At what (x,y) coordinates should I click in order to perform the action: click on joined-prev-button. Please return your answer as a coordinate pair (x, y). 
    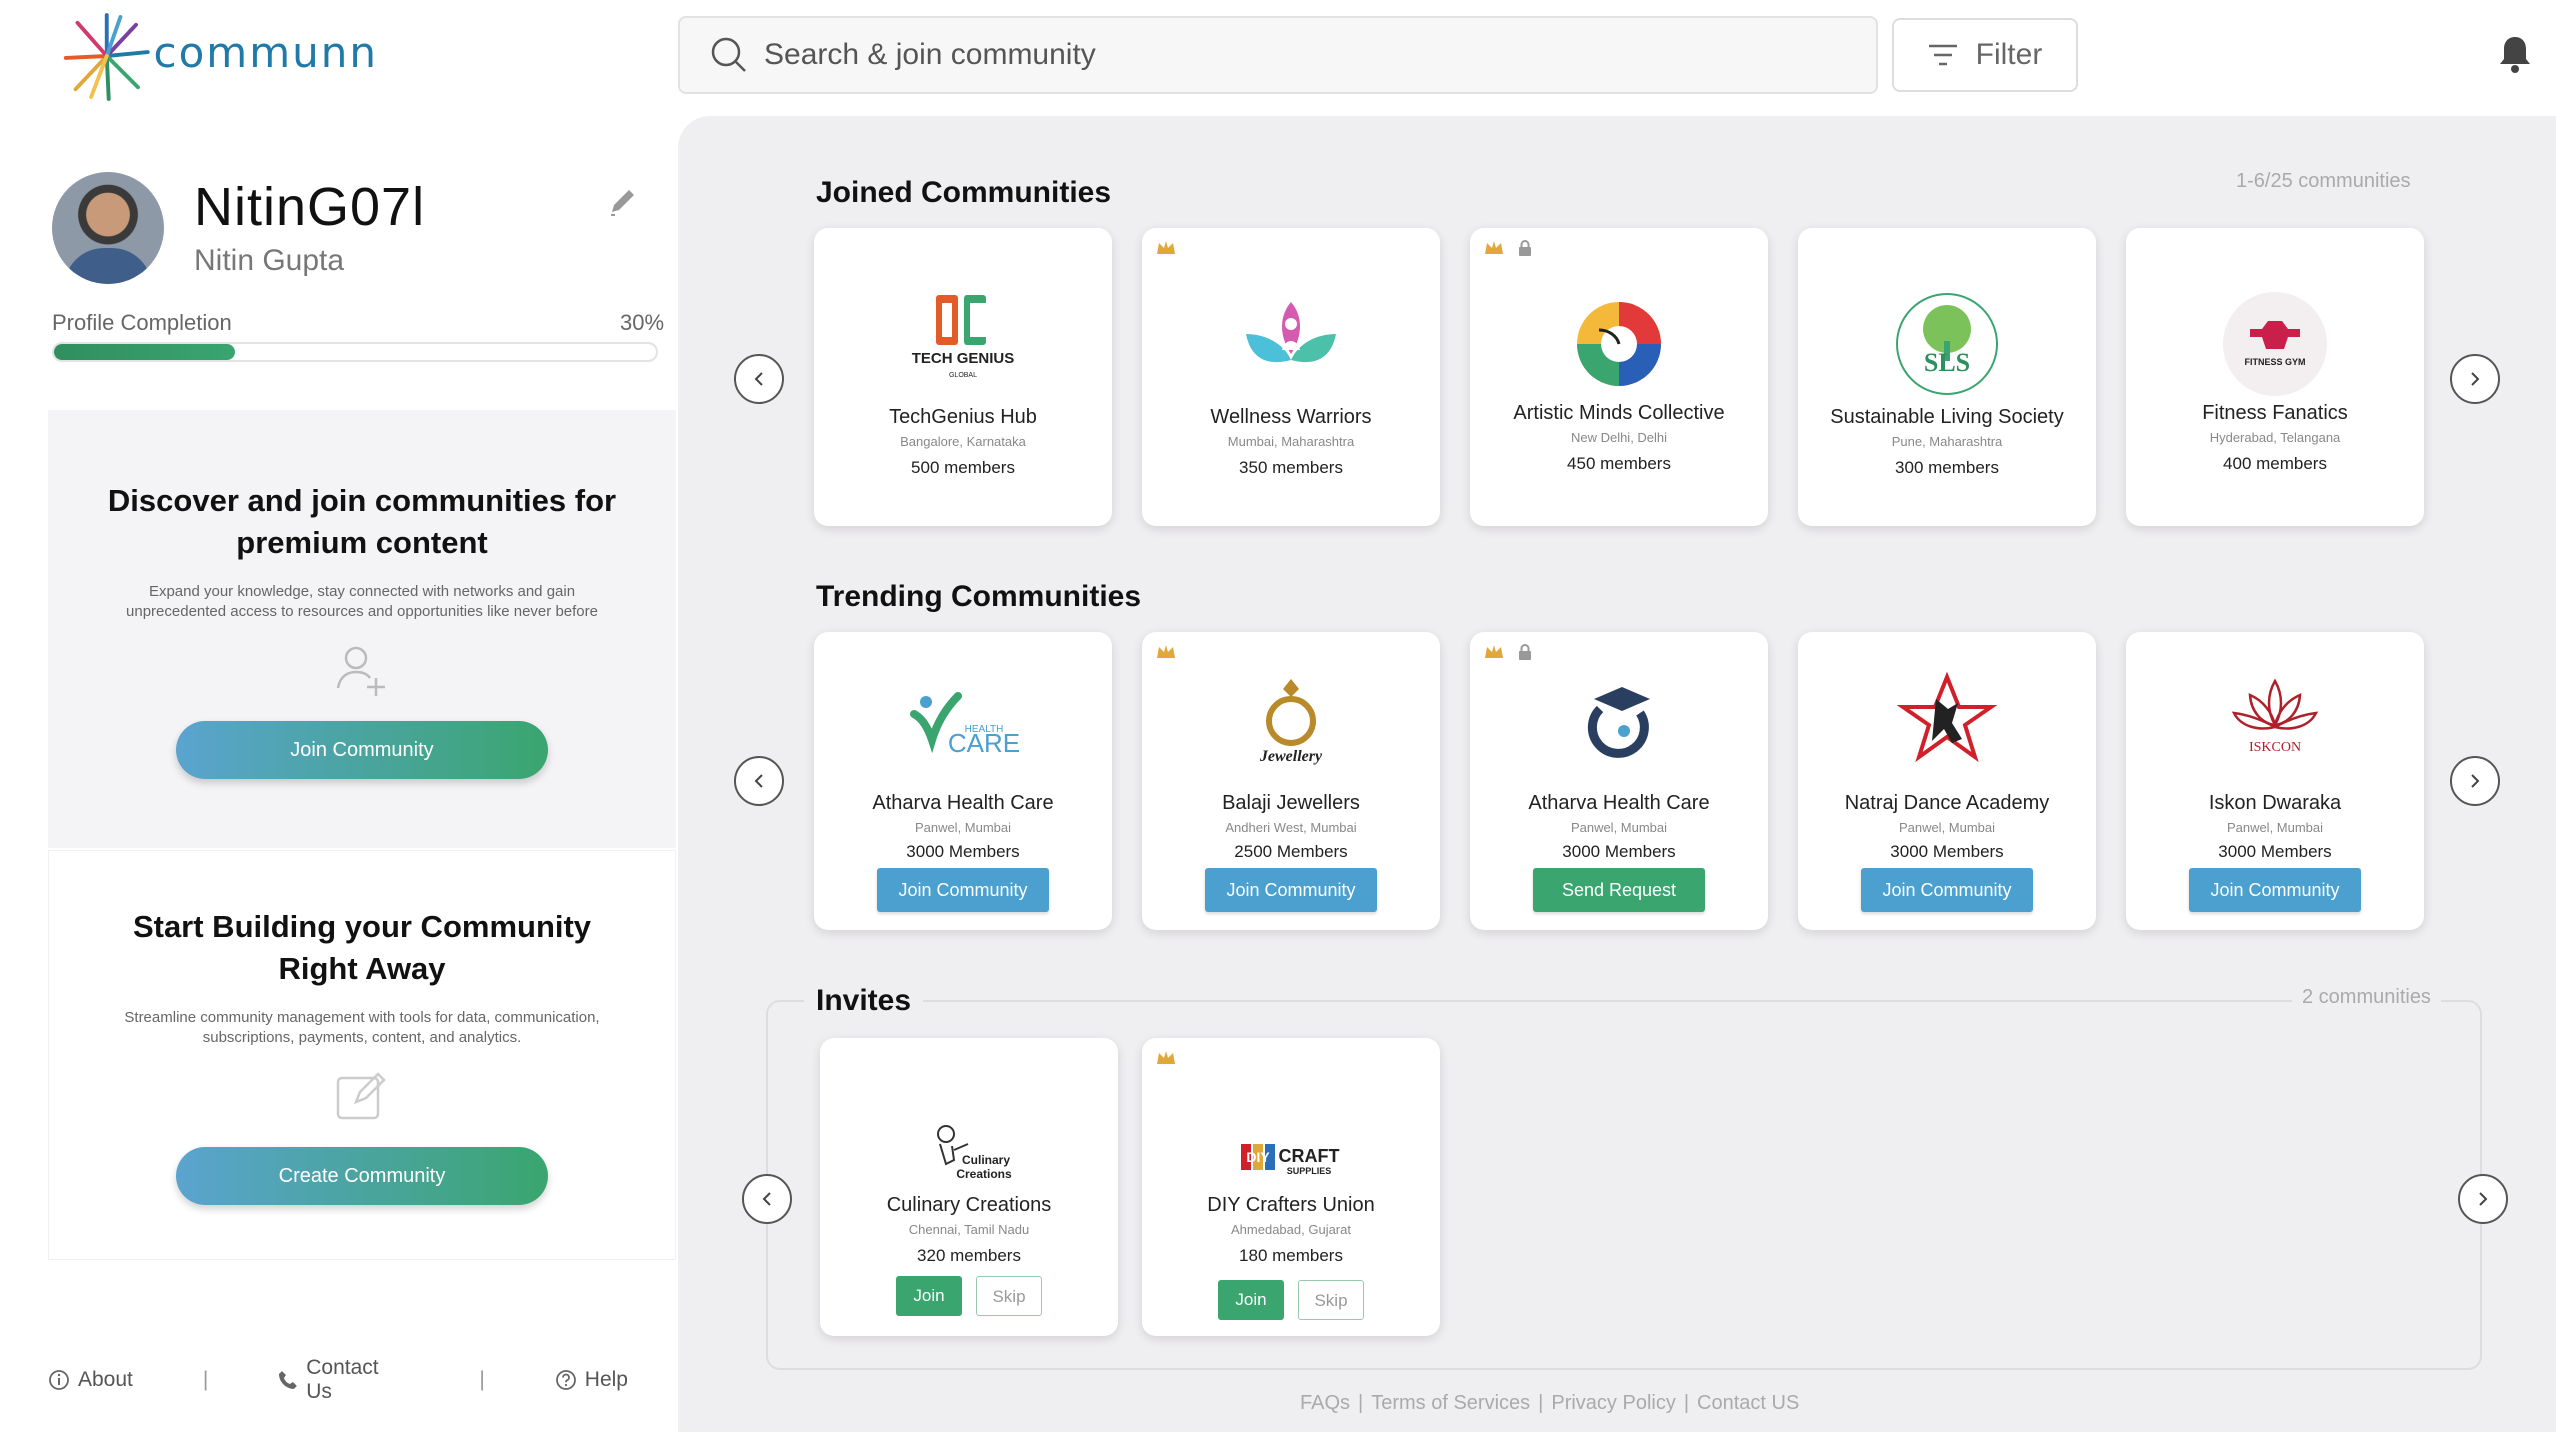
    Looking at the image, I should click on (759, 379).